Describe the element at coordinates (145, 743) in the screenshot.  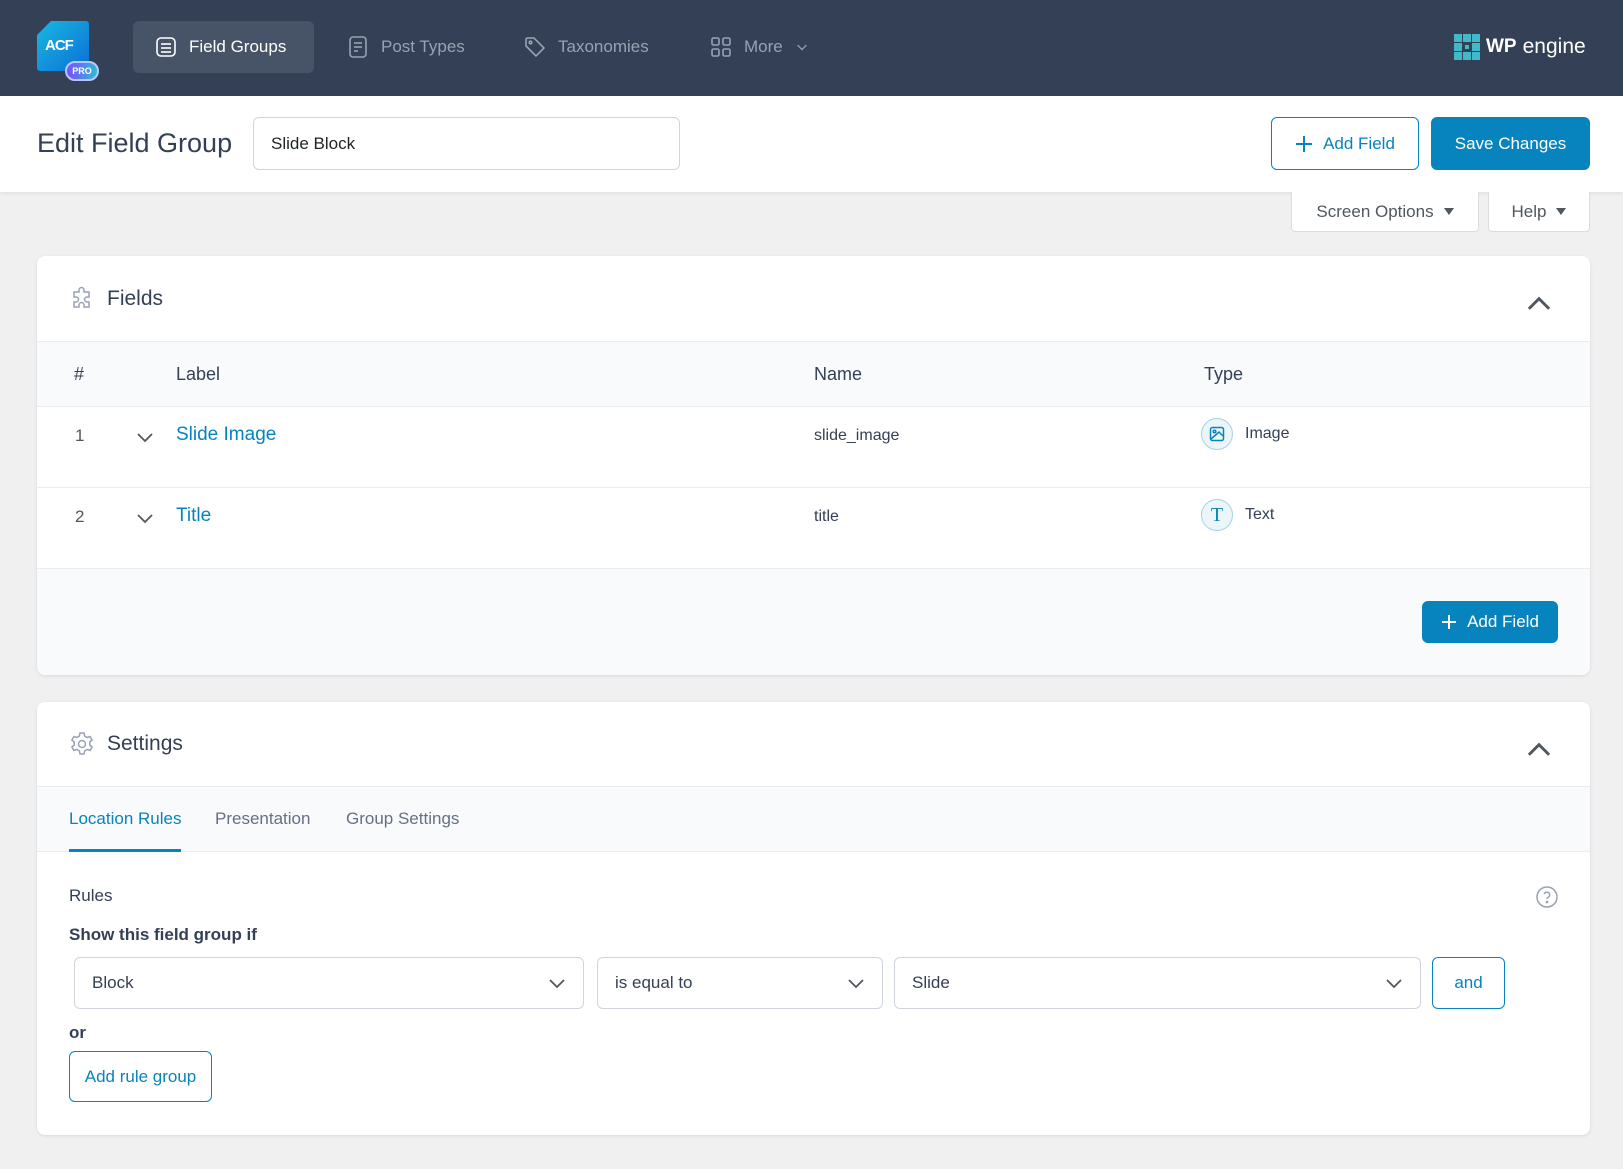
I see `settings-panel-title: Settings` at that location.